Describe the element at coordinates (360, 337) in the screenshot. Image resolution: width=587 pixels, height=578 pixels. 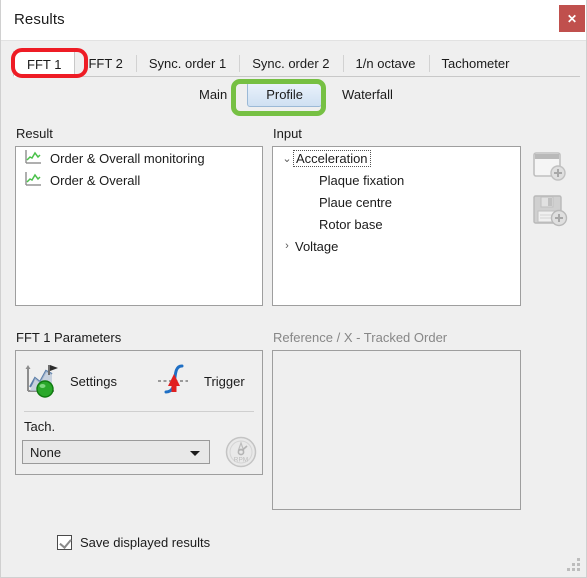
I see `reference-section-label: Reference / X - Tracked Order` at that location.